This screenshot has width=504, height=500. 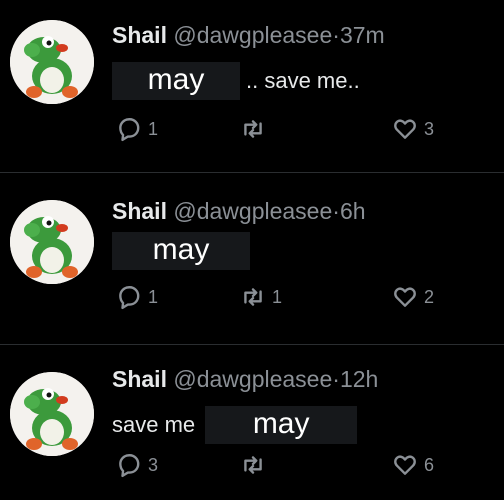 I want to click on tweet-actions: 1 1 2, so click(x=306, y=299).